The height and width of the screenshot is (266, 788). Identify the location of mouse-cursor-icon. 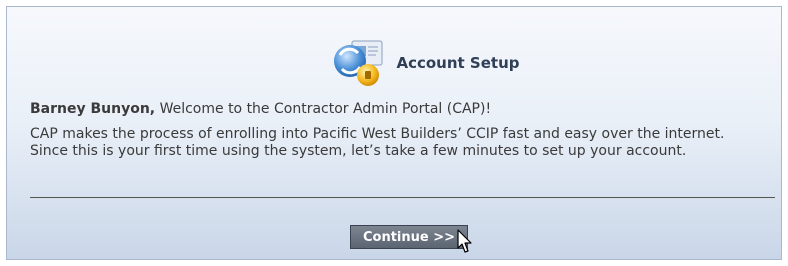
(464, 241).